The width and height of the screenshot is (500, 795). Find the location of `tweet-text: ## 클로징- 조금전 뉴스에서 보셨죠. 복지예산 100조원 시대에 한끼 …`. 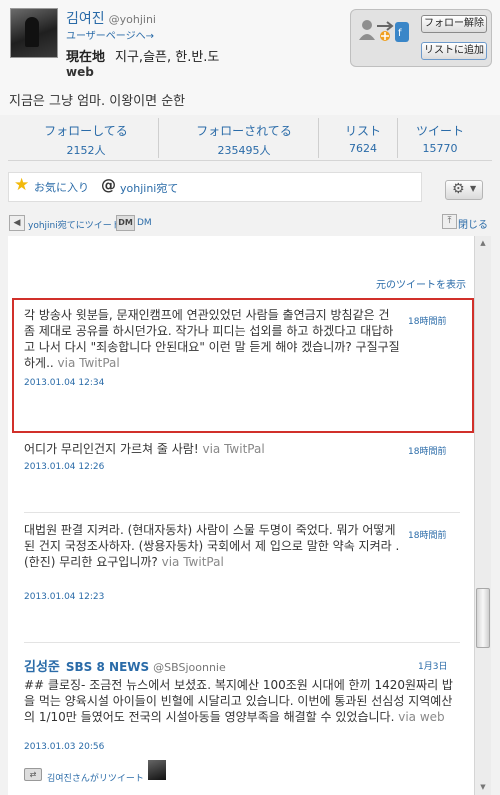

tweet-text: ## 클로징- 조금전 뉴스에서 보셨죠. 복지예산 100조원 시대에 한끼 … is located at coordinates (239, 701).